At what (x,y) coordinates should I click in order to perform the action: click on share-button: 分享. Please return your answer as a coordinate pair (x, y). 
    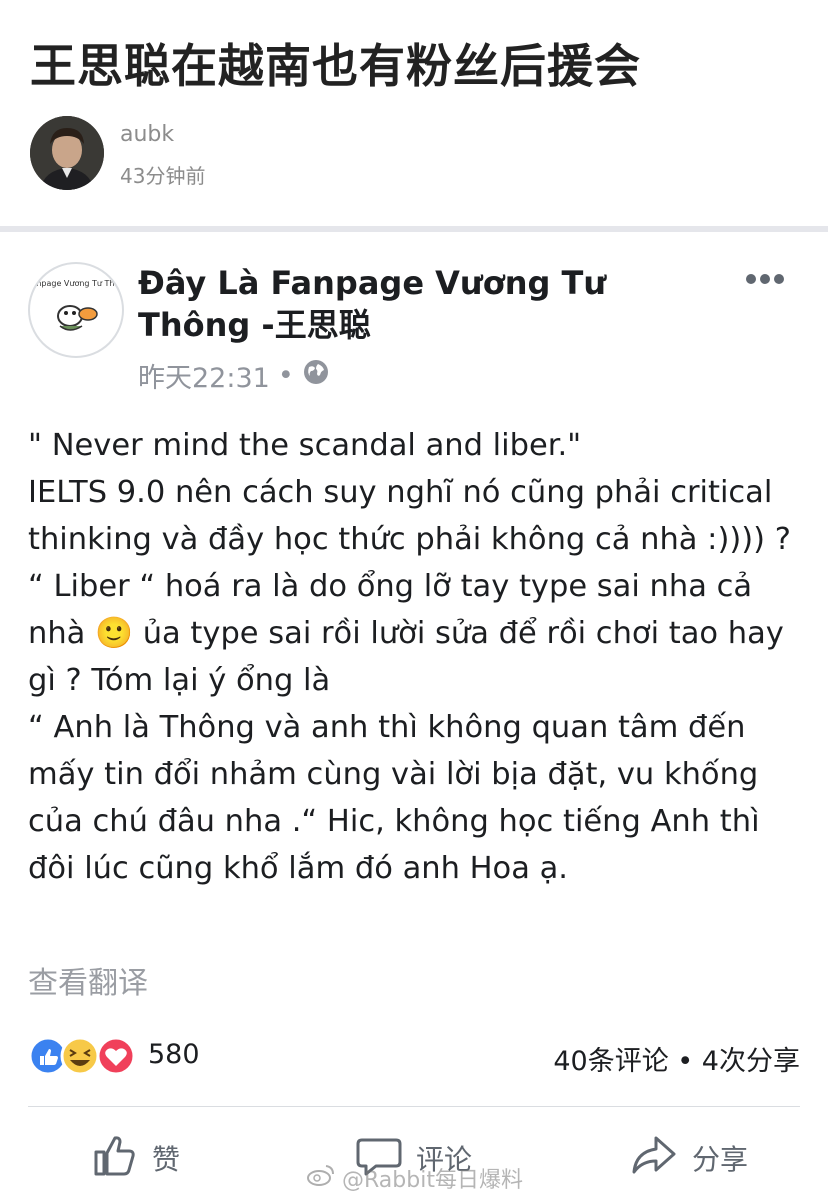
    Looking at the image, I should click on (689, 1158).